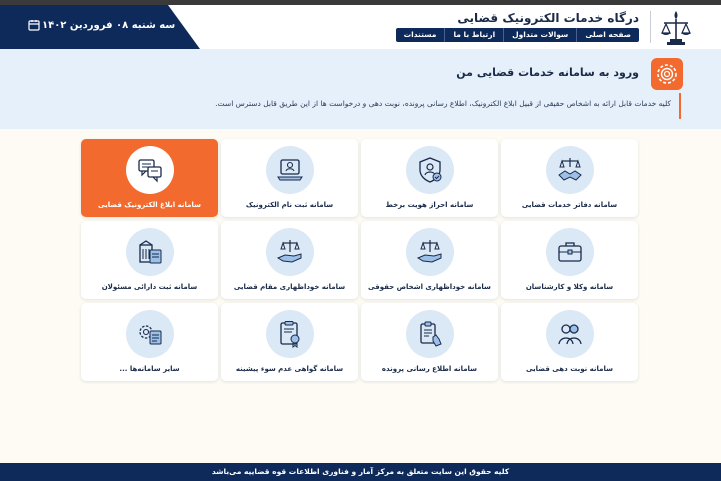 The height and width of the screenshot is (481, 721). I want to click on service-card-lawyers-experts: سامانه وکلا و کارشناسان, so click(569, 260).